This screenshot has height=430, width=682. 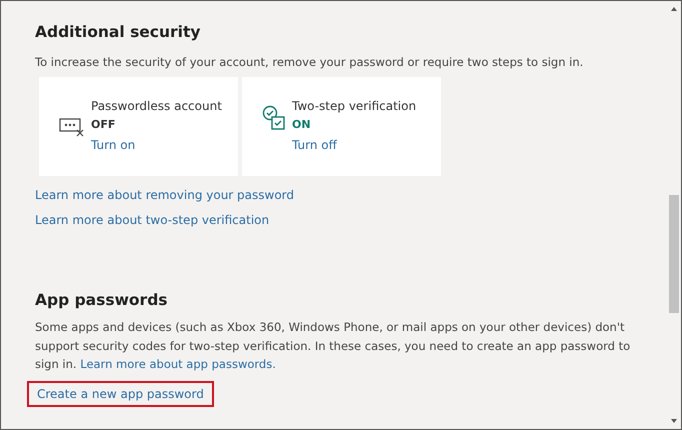 What do you see at coordinates (152, 220) in the screenshot?
I see `learn-more-link: Learn more about two-step verification` at bounding box center [152, 220].